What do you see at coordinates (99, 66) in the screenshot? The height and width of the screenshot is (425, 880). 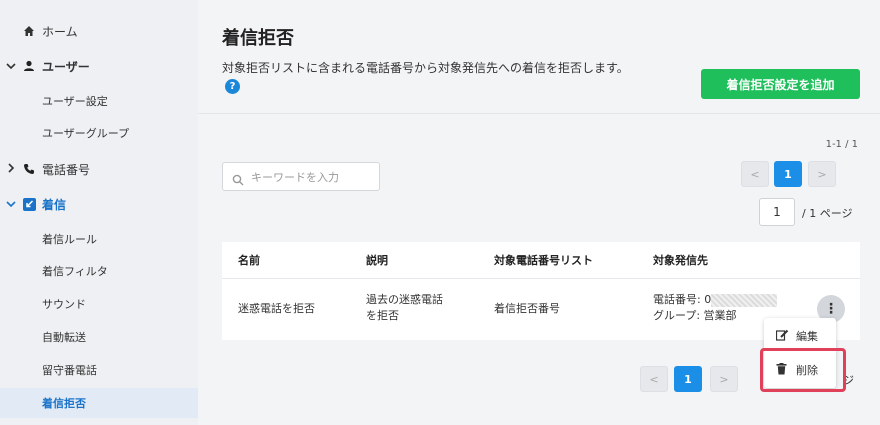 I see `sidebar-item-users: ユーザー` at bounding box center [99, 66].